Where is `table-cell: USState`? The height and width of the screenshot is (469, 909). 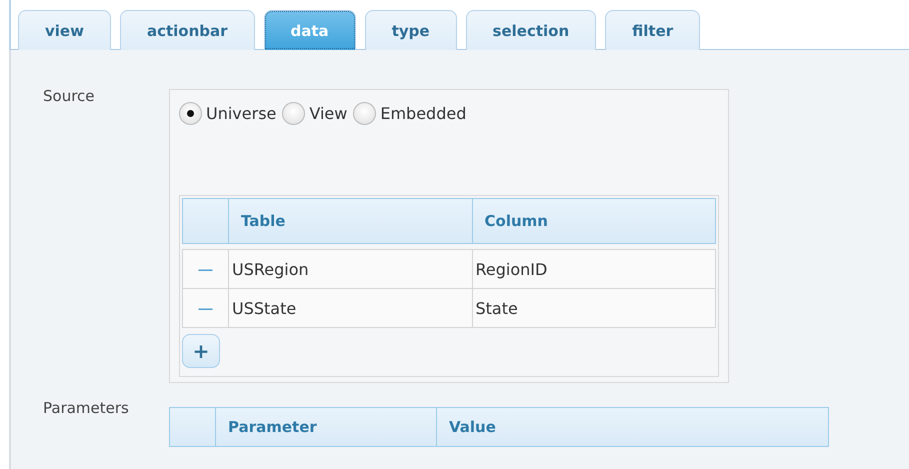 table-cell: USState is located at coordinates (350, 308).